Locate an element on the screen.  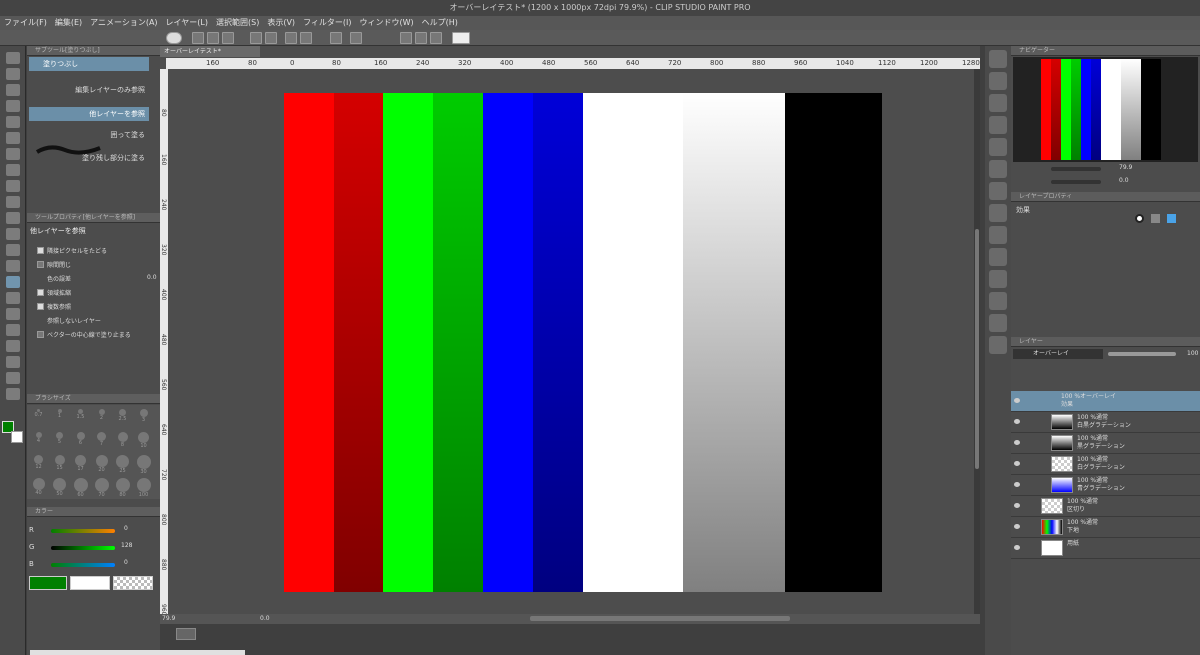
operation-tool-icon is located at coordinates (13, 90).